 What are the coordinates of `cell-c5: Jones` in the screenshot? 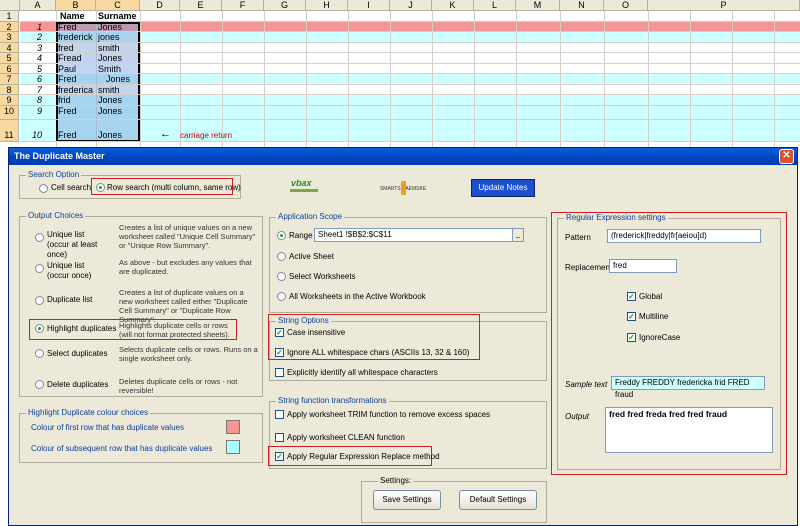 It's located at (110, 58).